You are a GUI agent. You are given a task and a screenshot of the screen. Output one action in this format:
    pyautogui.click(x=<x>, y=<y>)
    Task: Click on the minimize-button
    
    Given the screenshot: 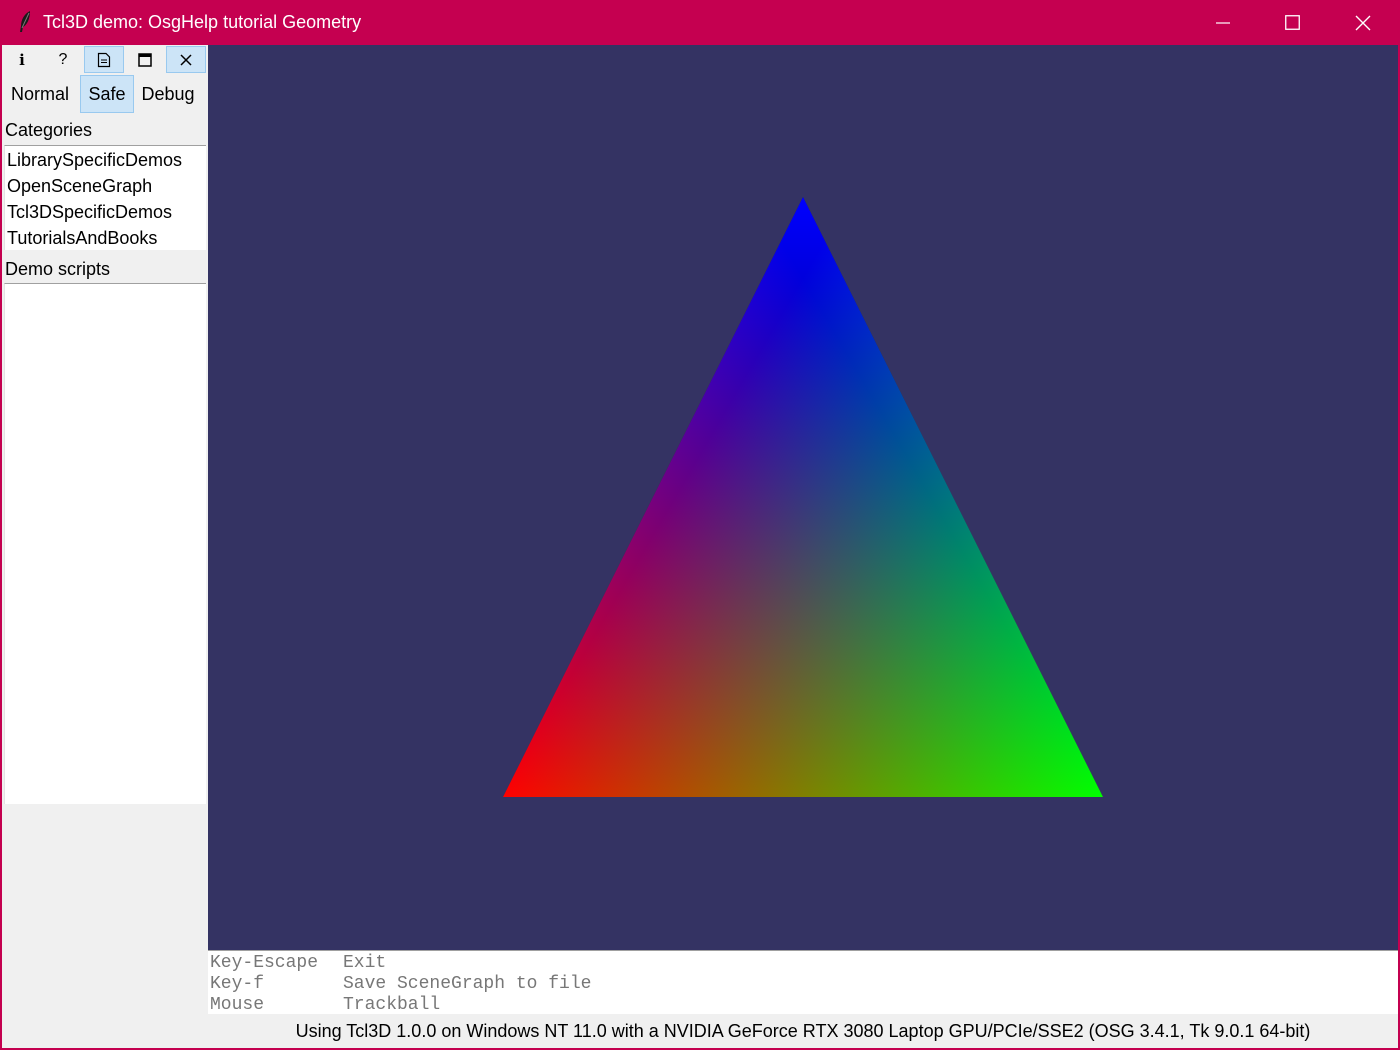 What is the action you would take?
    pyautogui.click(x=1223, y=22)
    